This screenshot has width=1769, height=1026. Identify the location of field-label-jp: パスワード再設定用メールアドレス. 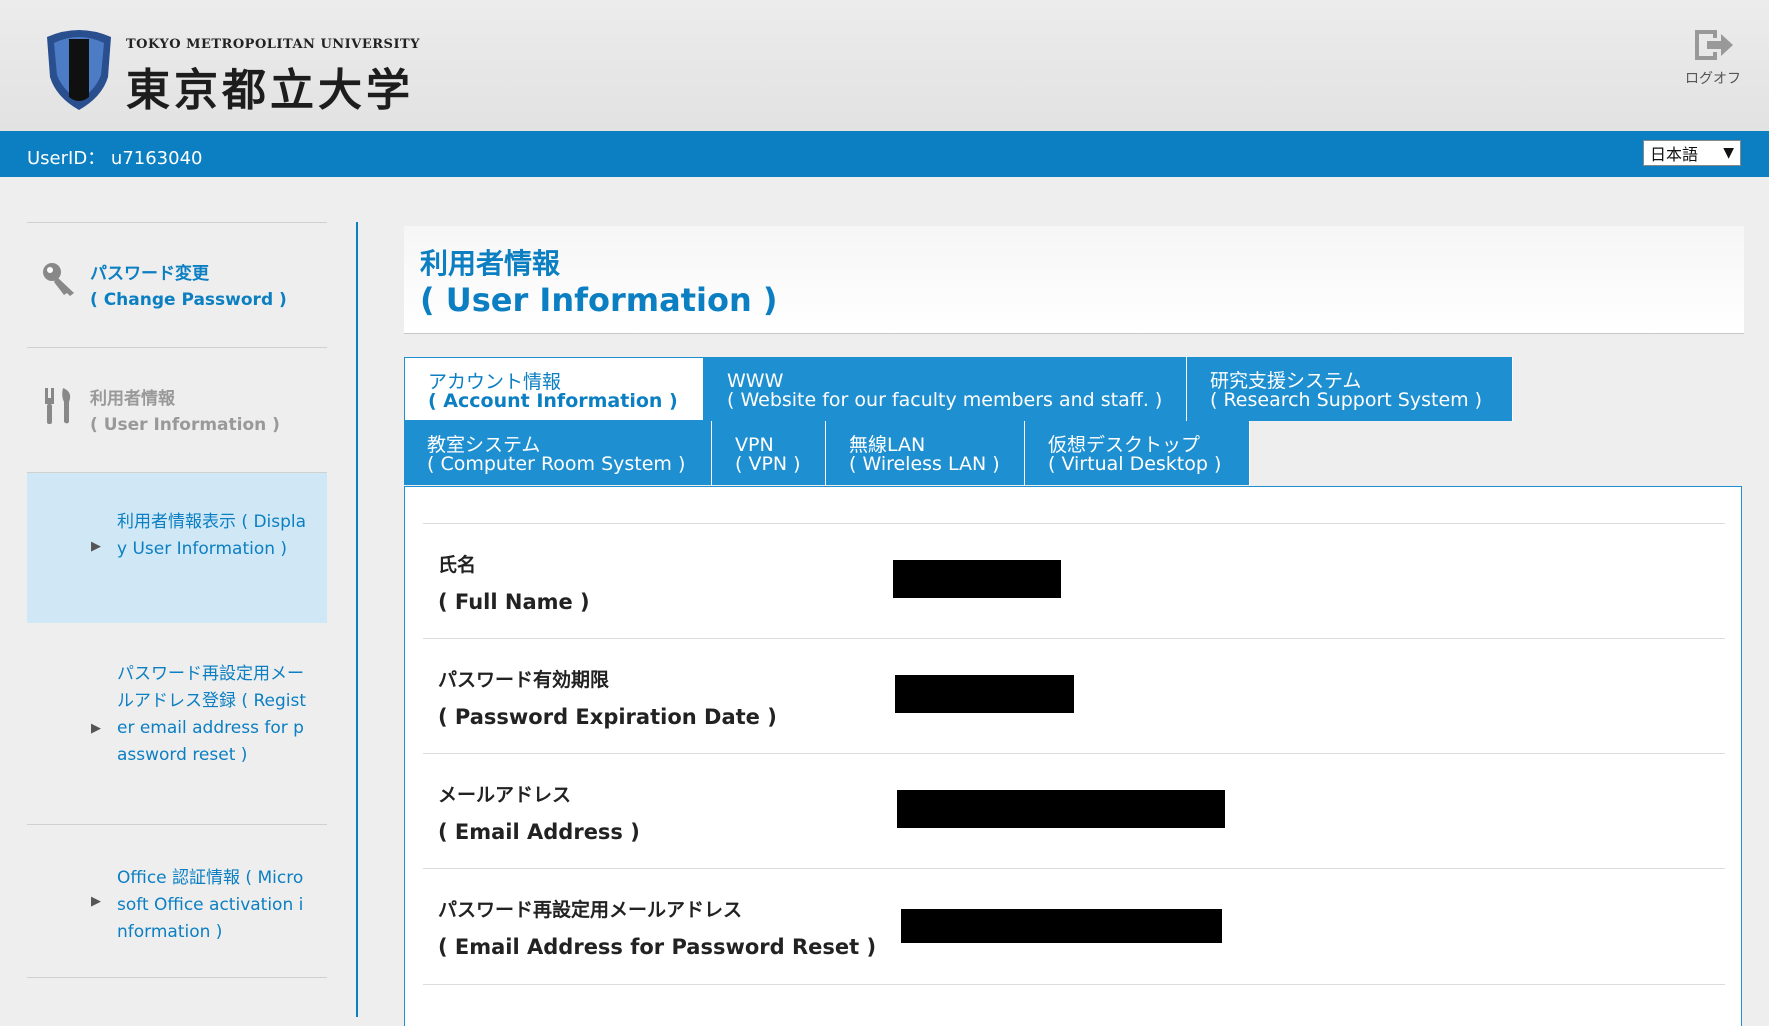
(590, 910).